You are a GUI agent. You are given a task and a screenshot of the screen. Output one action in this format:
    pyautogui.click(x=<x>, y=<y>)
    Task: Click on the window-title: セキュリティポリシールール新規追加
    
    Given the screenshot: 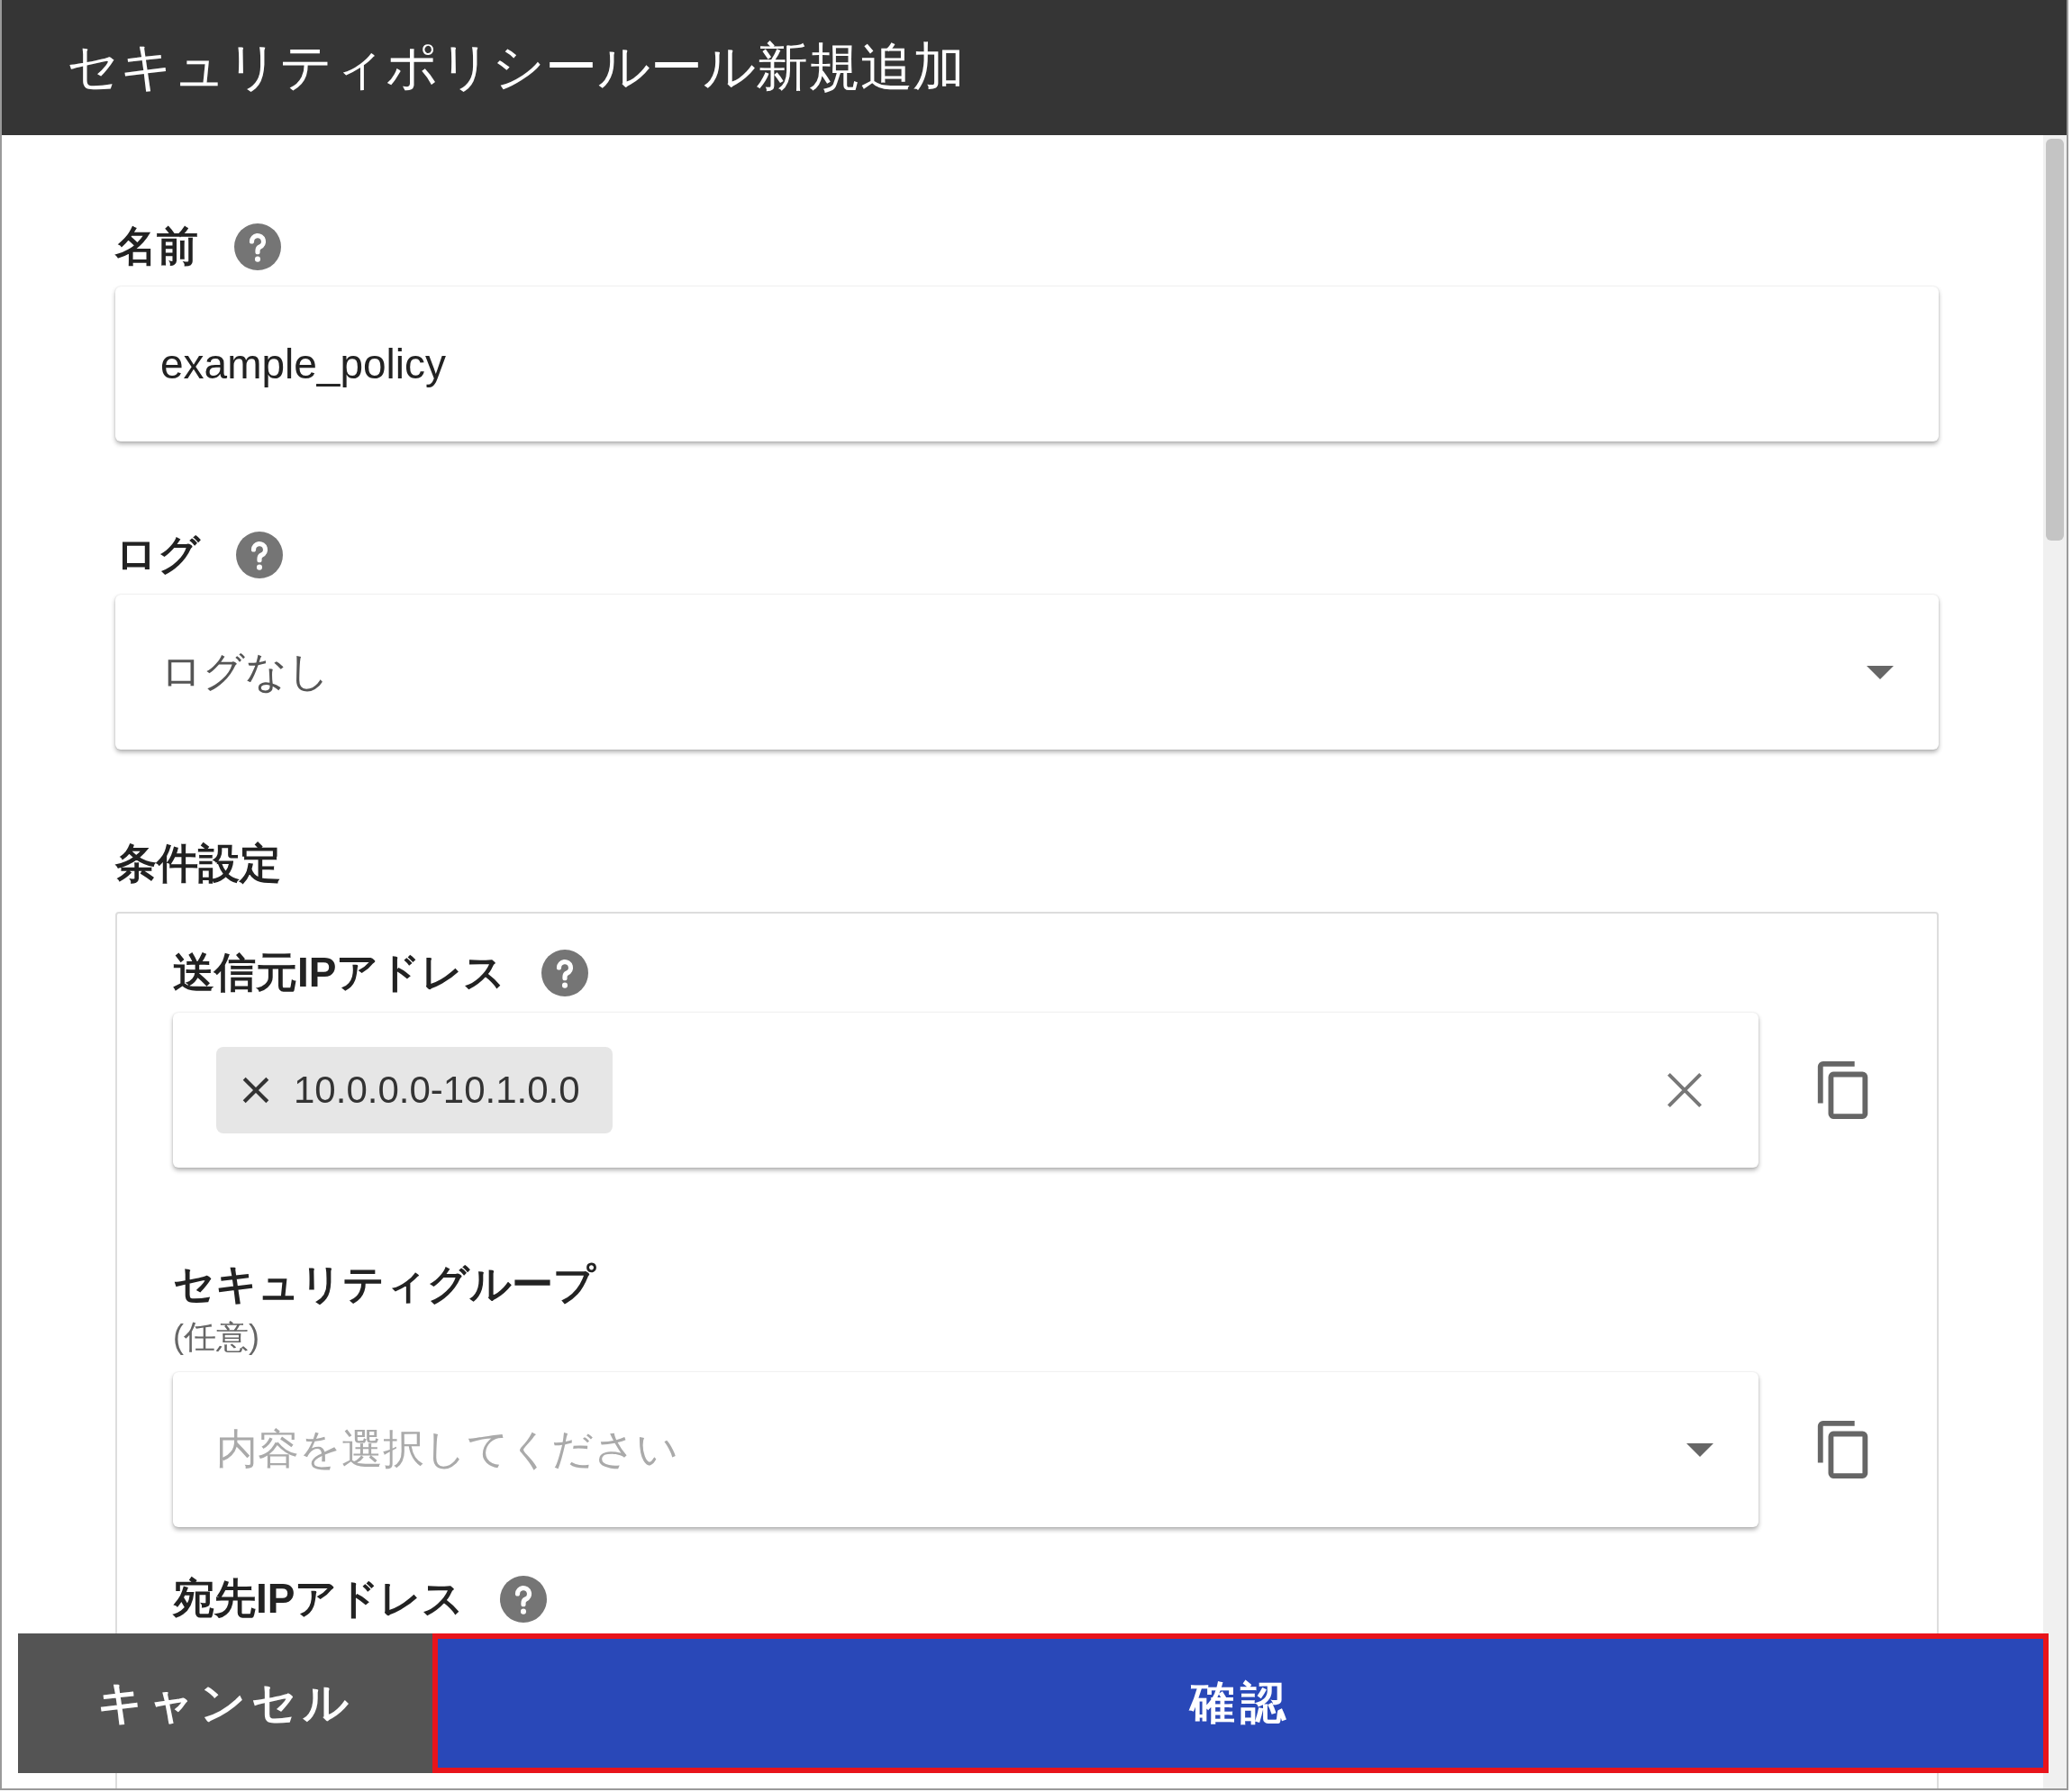 What is the action you would take?
    pyautogui.click(x=516, y=66)
    